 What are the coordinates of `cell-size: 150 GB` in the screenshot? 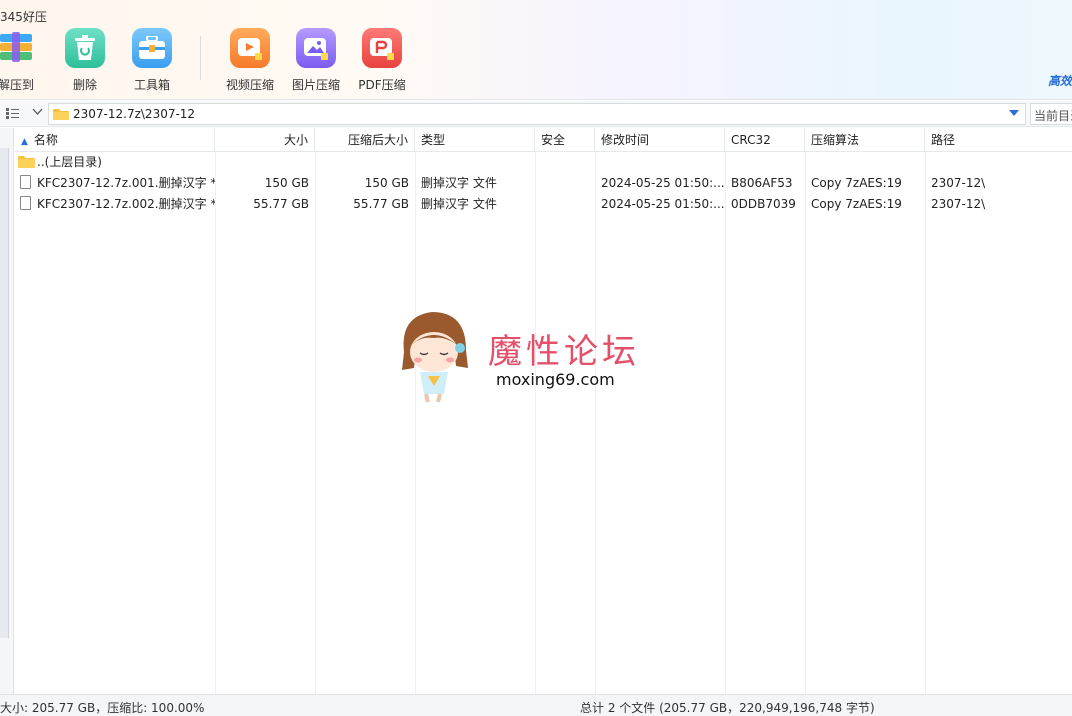 It's located at (286, 183).